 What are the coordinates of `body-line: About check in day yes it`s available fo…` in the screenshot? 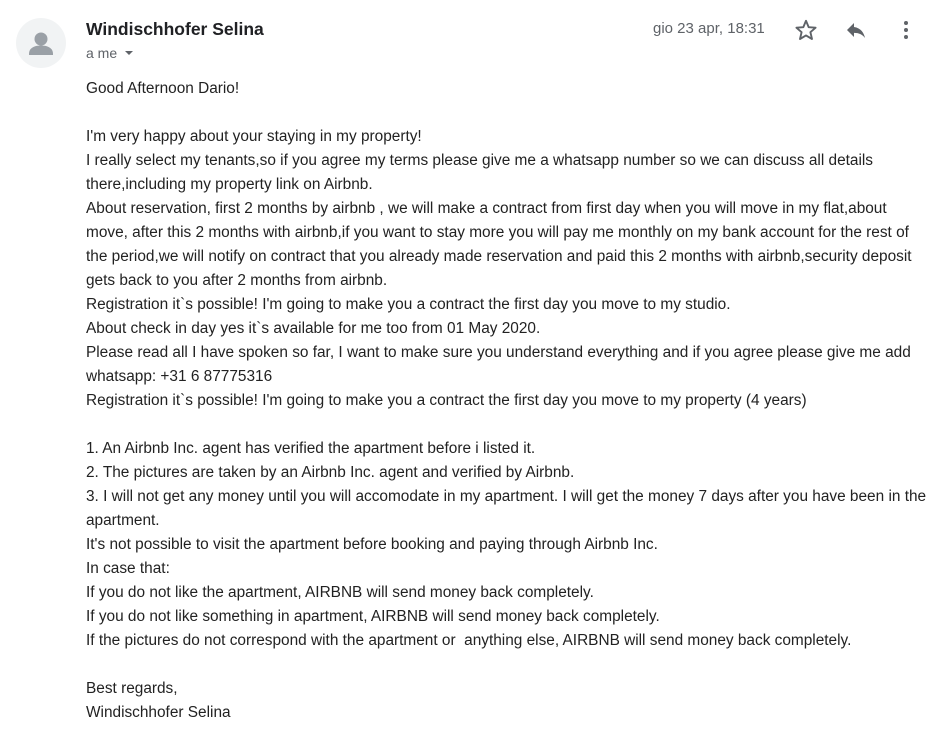 It's located at (313, 328).